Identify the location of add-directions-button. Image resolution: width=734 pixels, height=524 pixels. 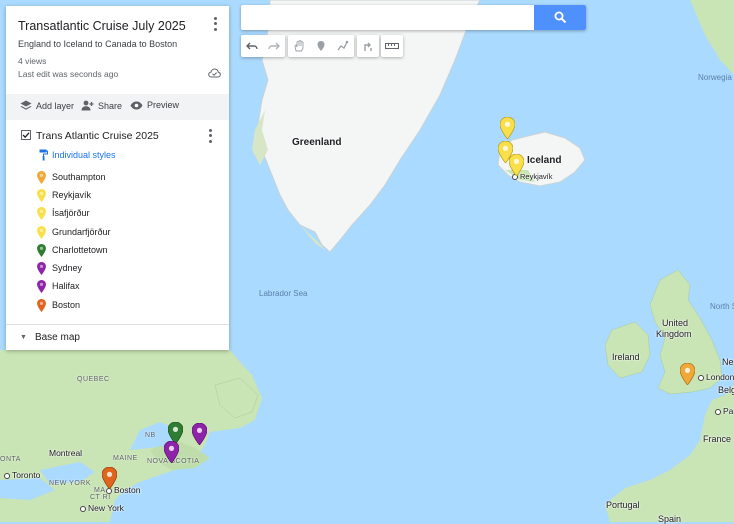
(368, 46).